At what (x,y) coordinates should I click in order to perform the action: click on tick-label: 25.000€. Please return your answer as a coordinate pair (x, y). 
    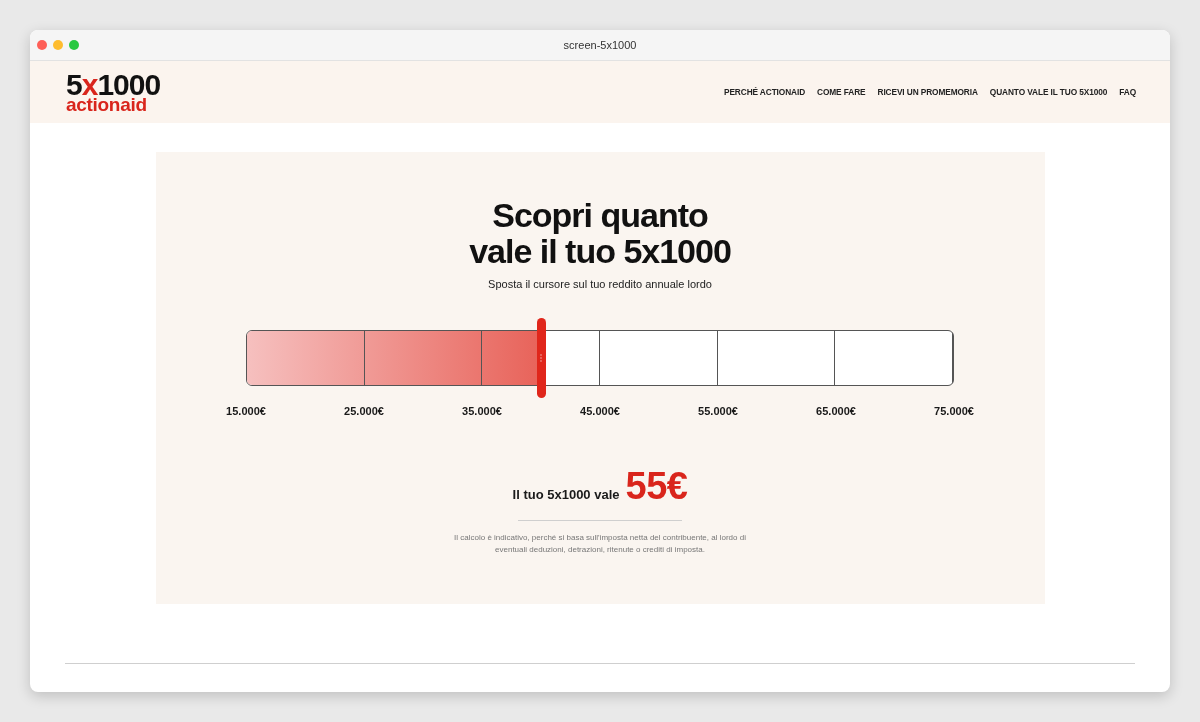
    Looking at the image, I should click on (364, 411).